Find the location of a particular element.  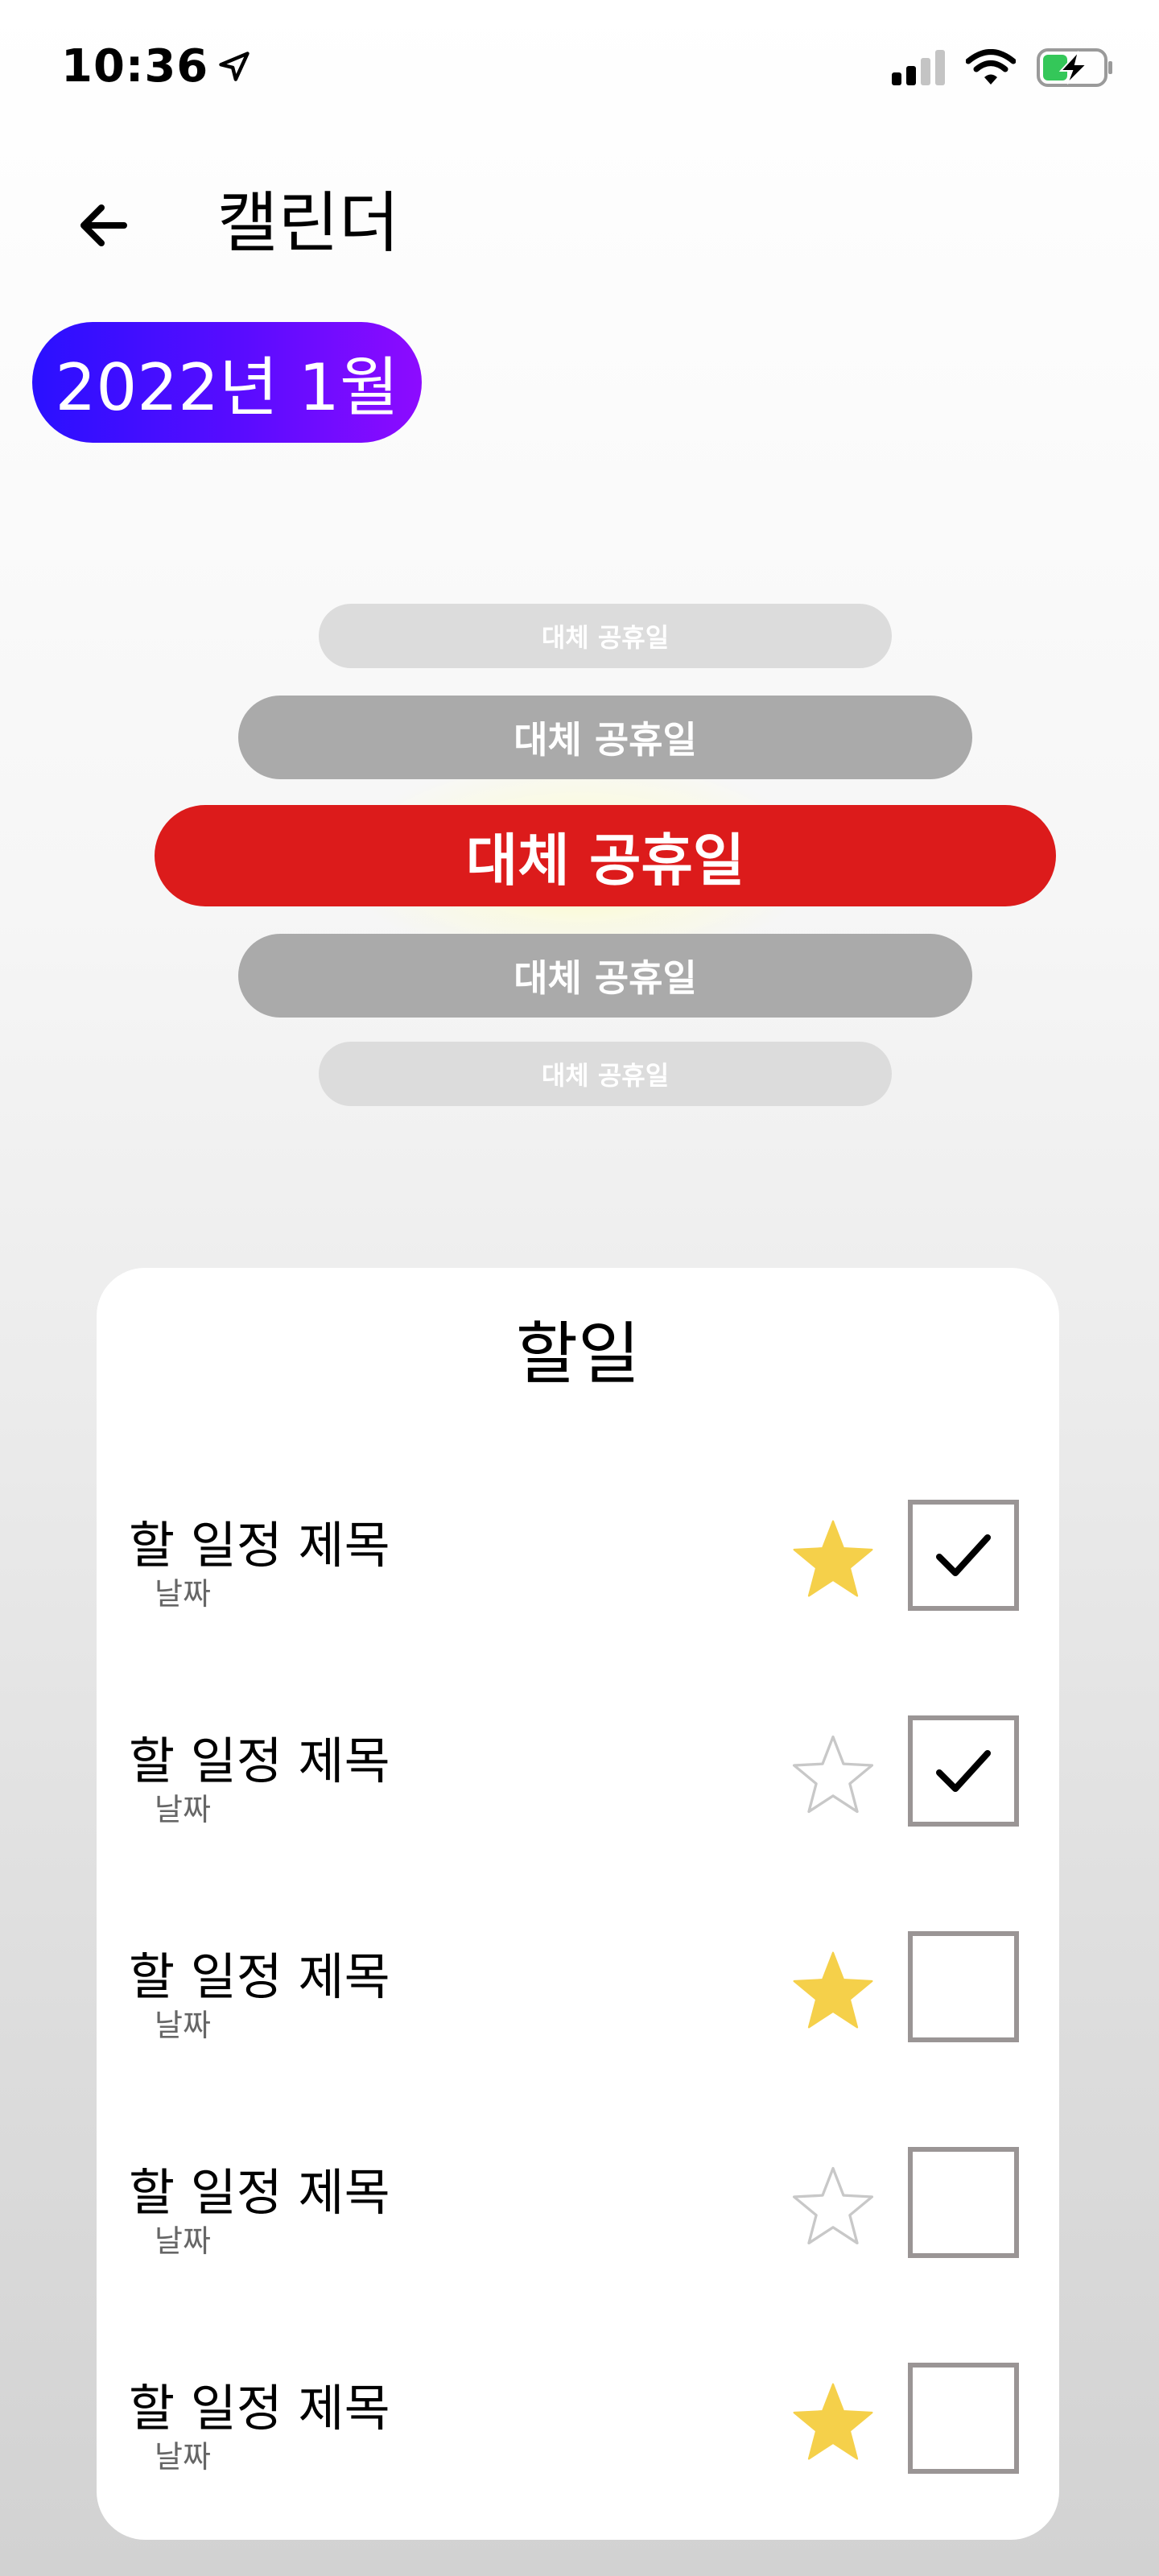

arrow-left-icon is located at coordinates (103, 225).